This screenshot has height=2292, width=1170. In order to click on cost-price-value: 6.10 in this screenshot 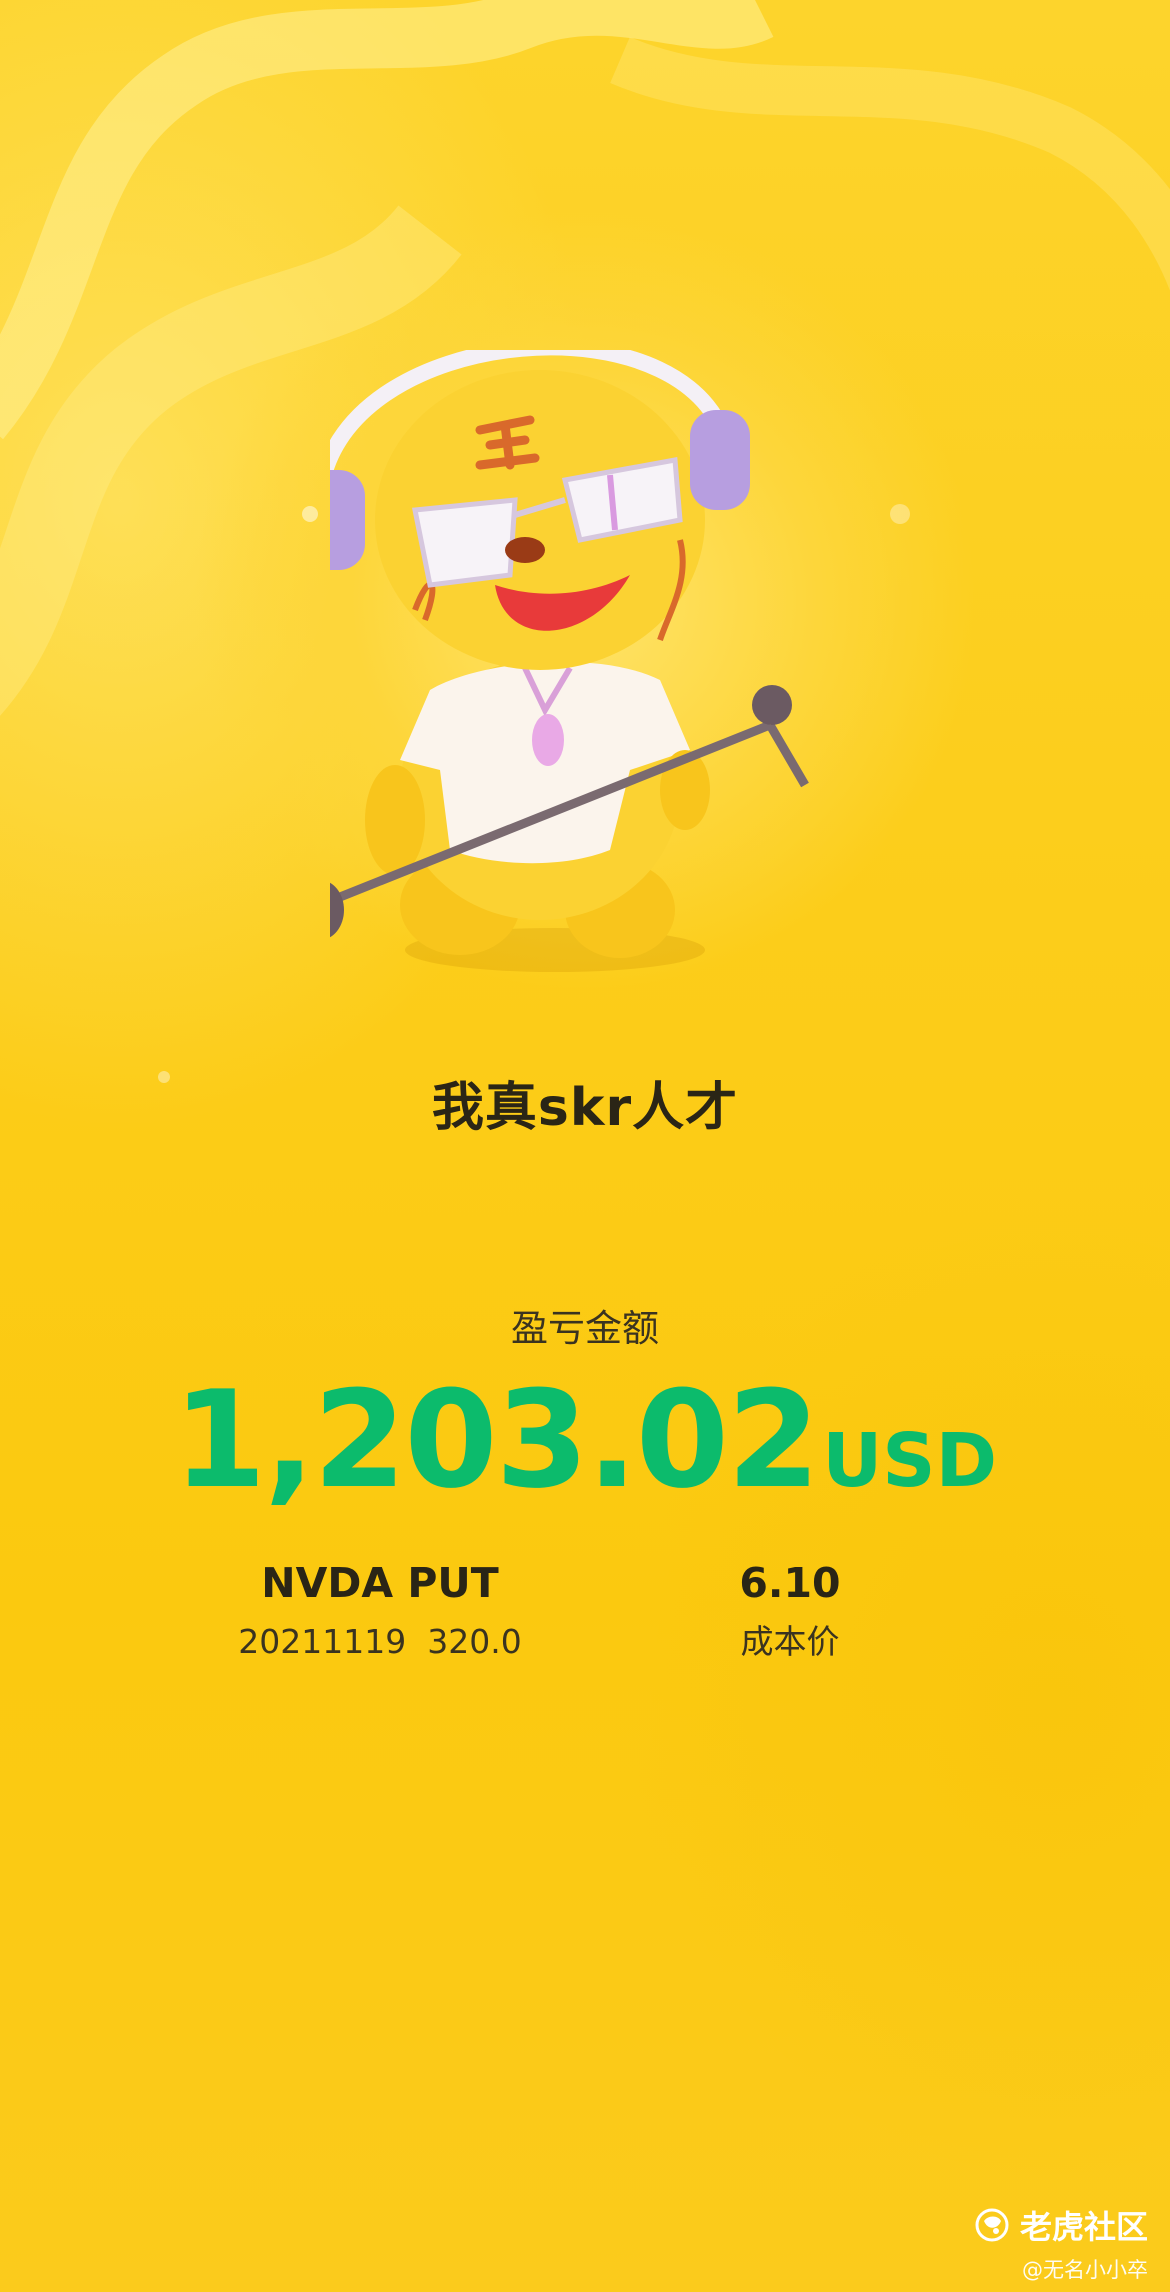, I will do `click(790, 1583)`.